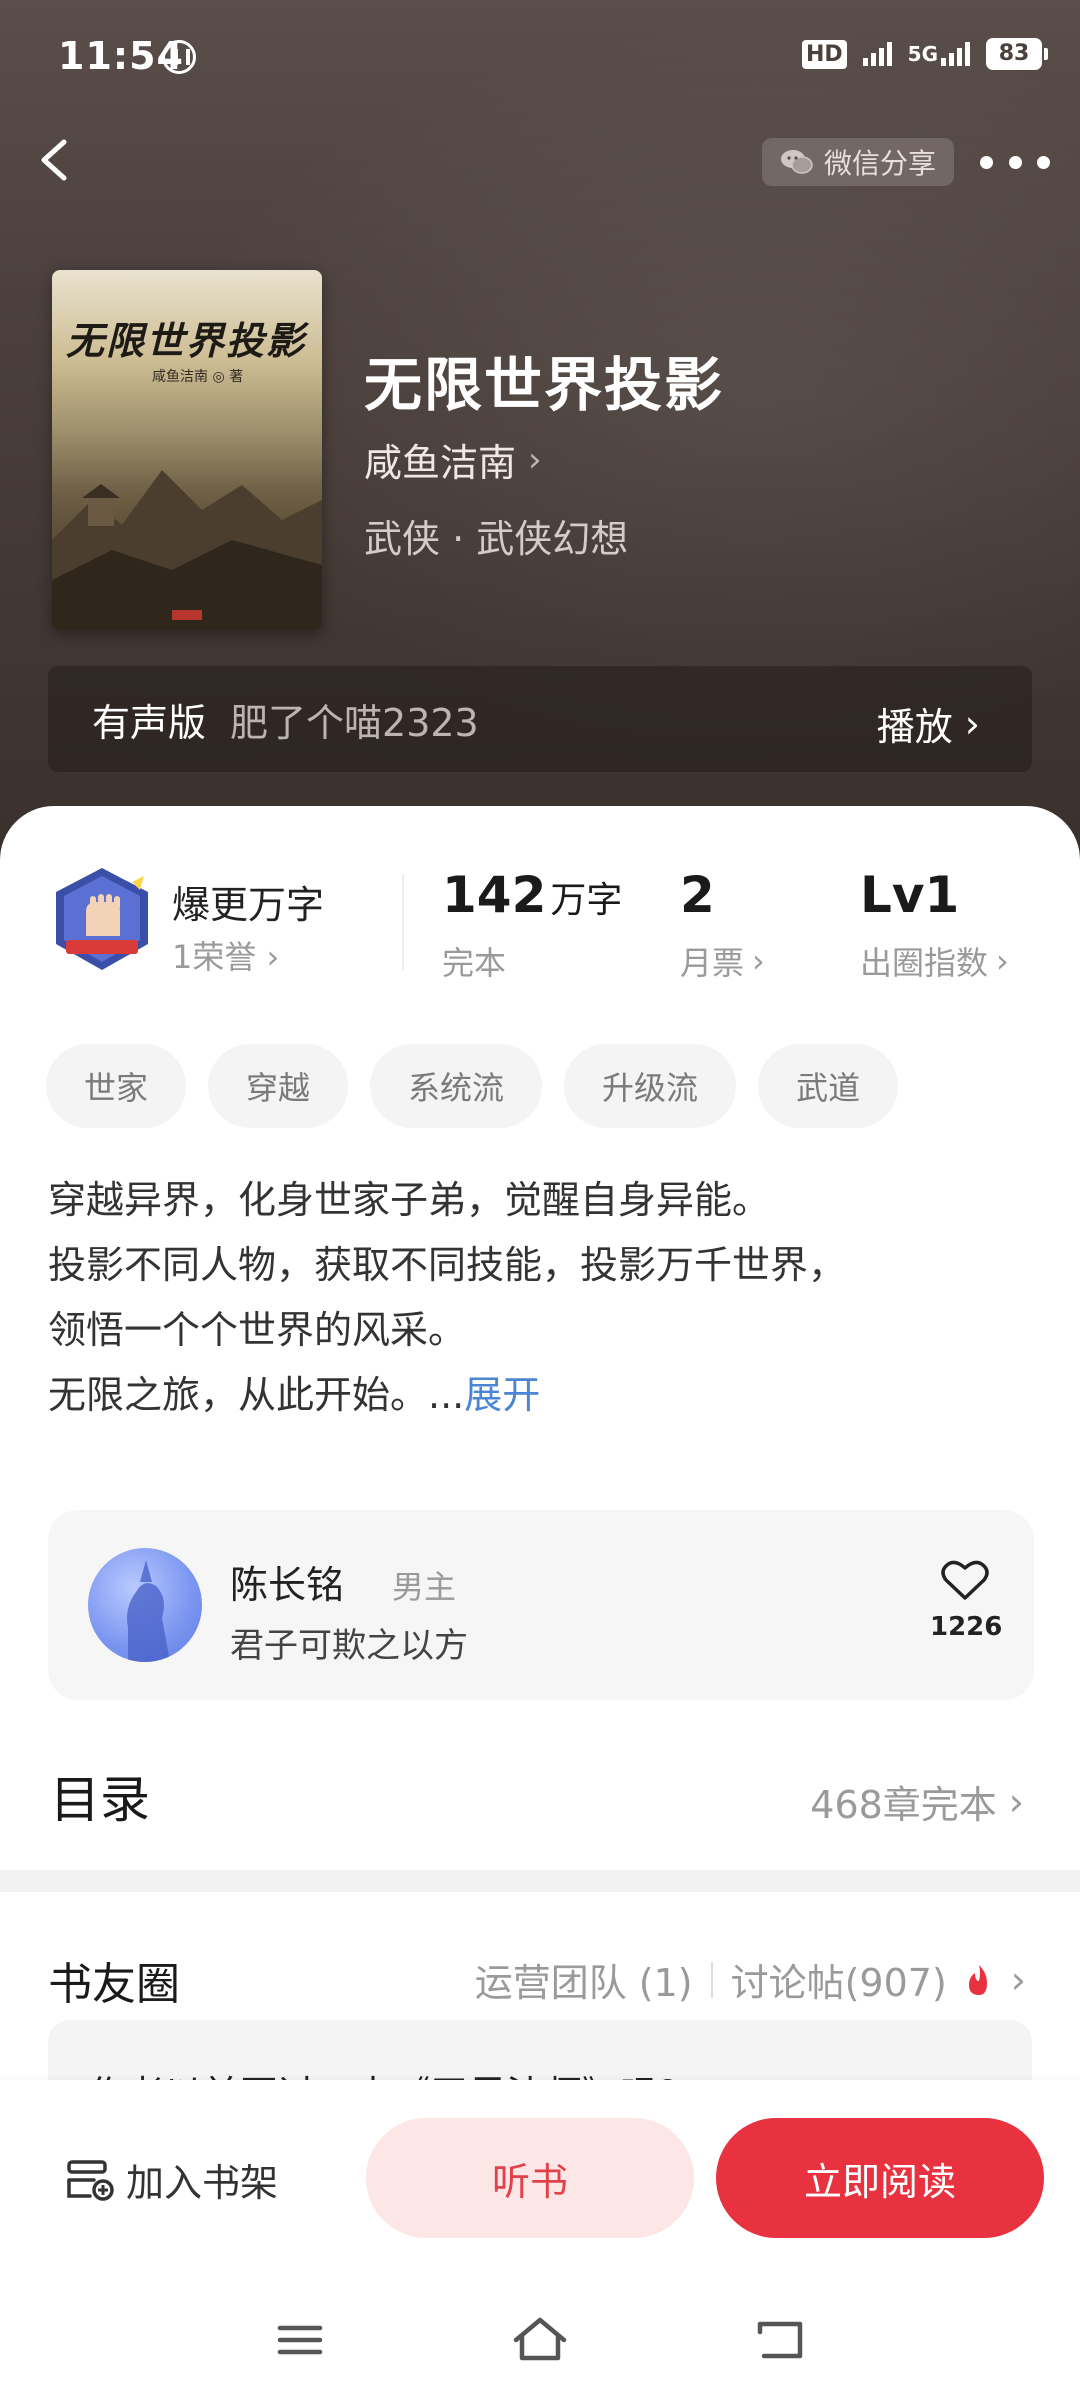  What do you see at coordinates (880, 163) in the screenshot?
I see `wechat-share-label: 微信分享` at bounding box center [880, 163].